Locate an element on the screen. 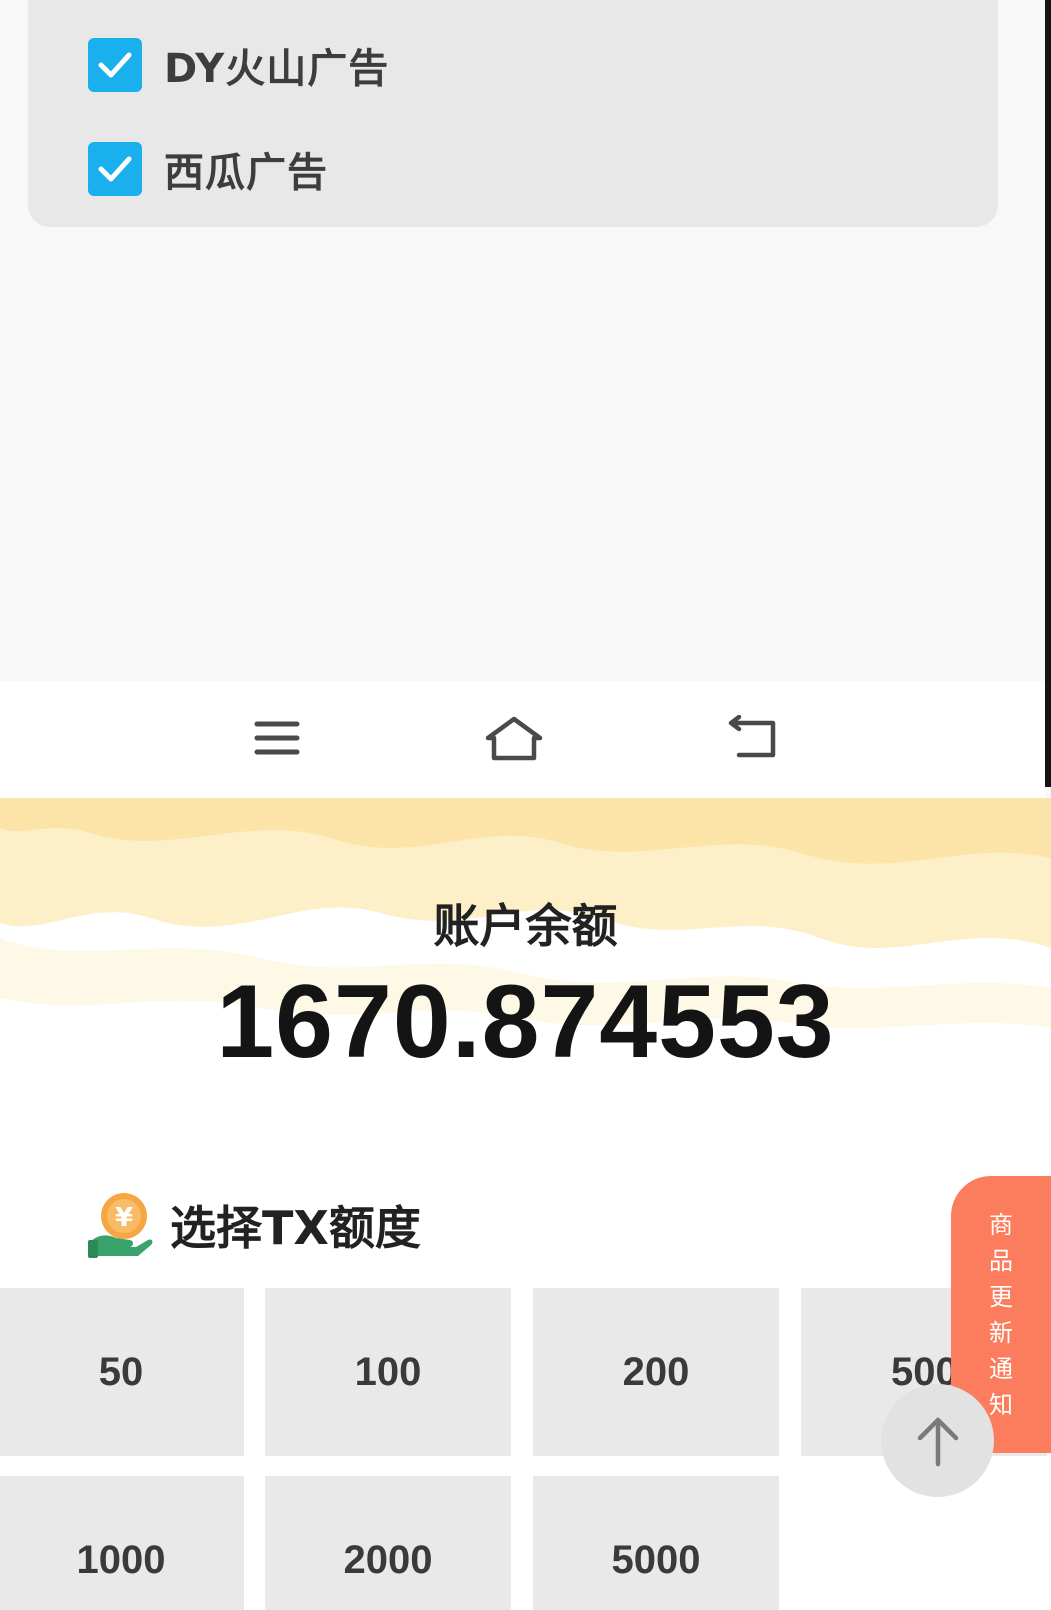 The height and width of the screenshot is (1610, 1051). ad-option-label: DY火山广告 is located at coordinates (277, 69).